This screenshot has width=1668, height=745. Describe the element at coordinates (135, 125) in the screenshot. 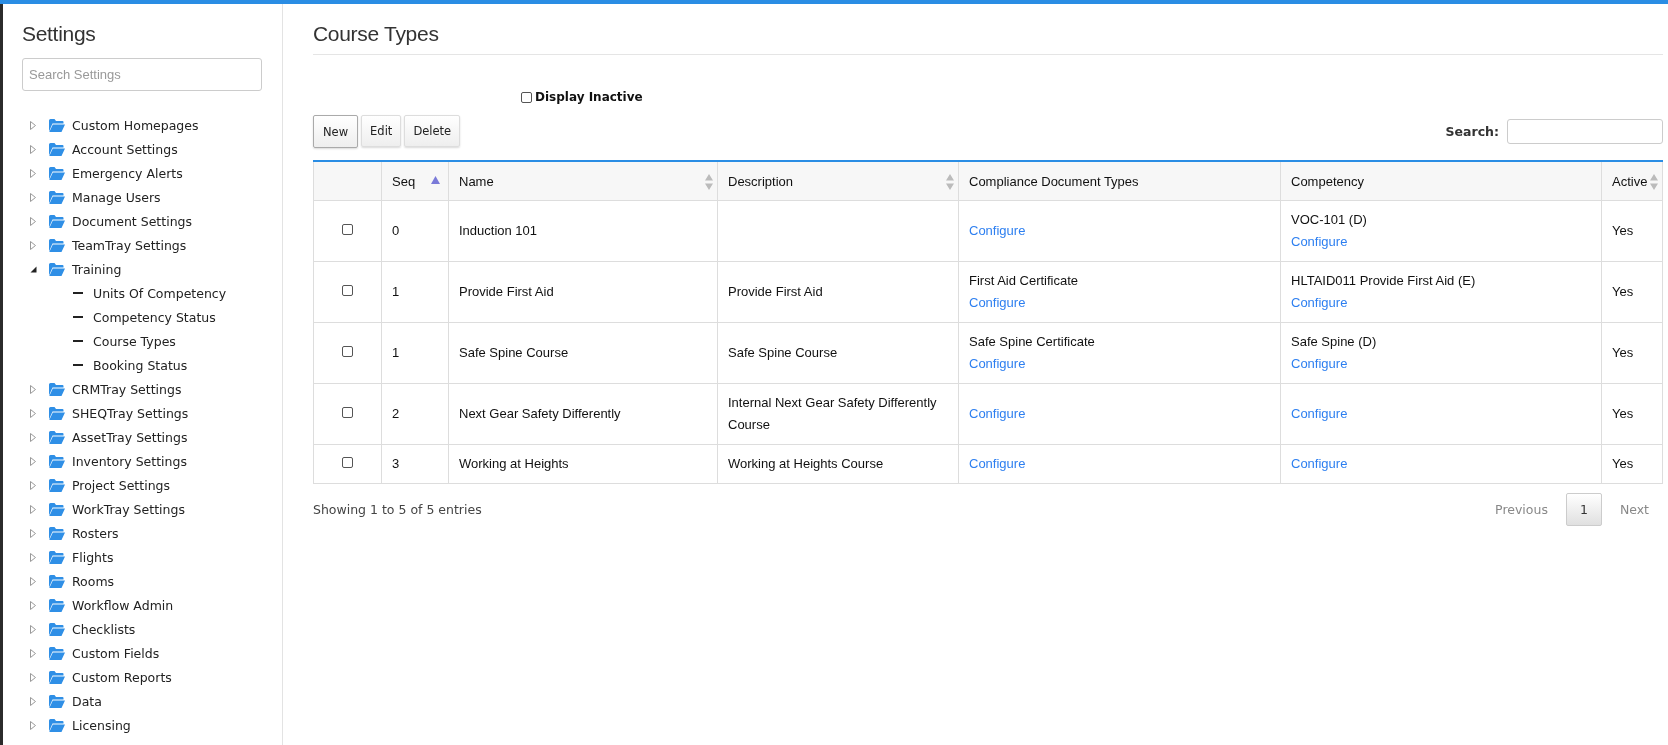

I see `tree-item: Custom Homepages` at that location.